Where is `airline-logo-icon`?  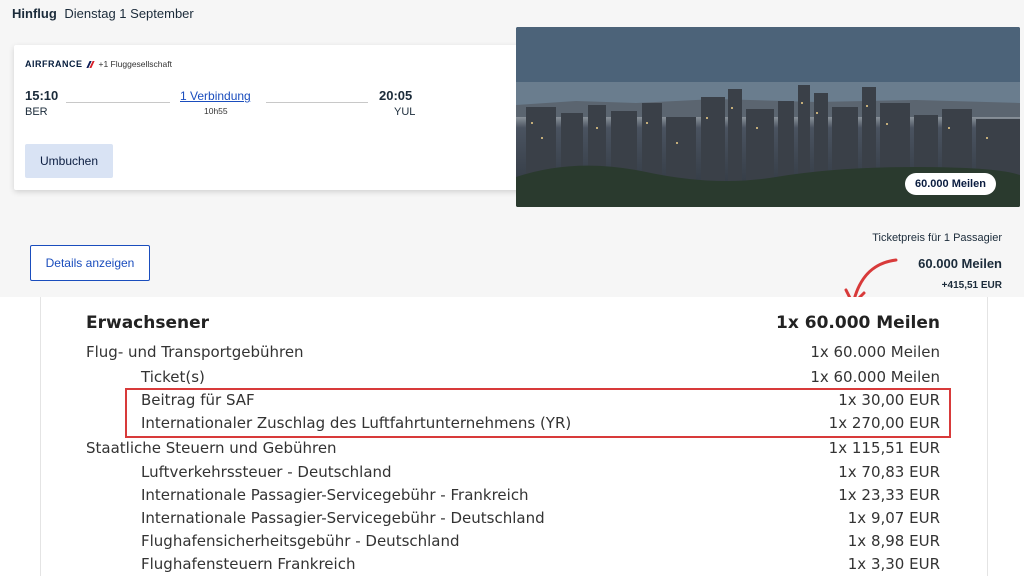 airline-logo-icon is located at coordinates (91, 64).